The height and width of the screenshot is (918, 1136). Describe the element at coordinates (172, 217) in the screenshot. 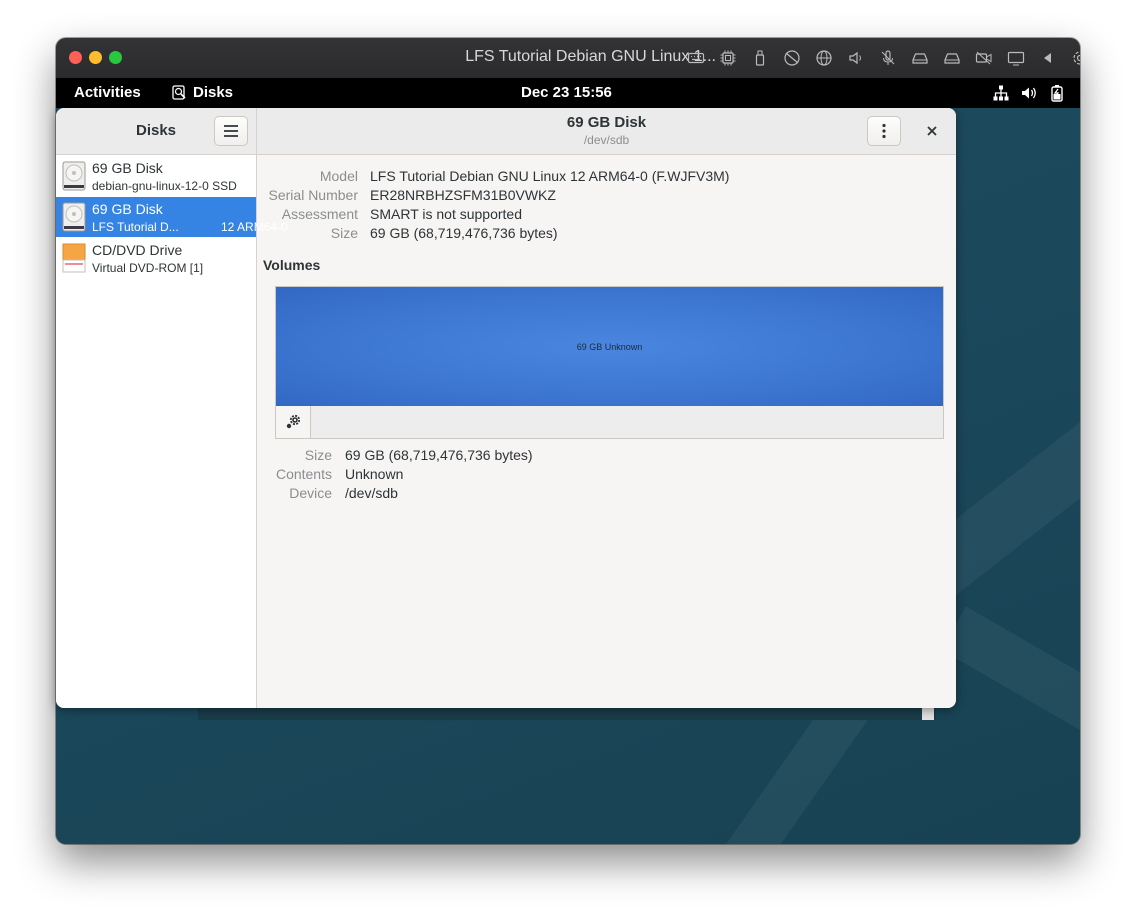

I see `device-item-sdb: 69 GB Disk LFS Tutorial D... 12 ARM64-0` at that location.